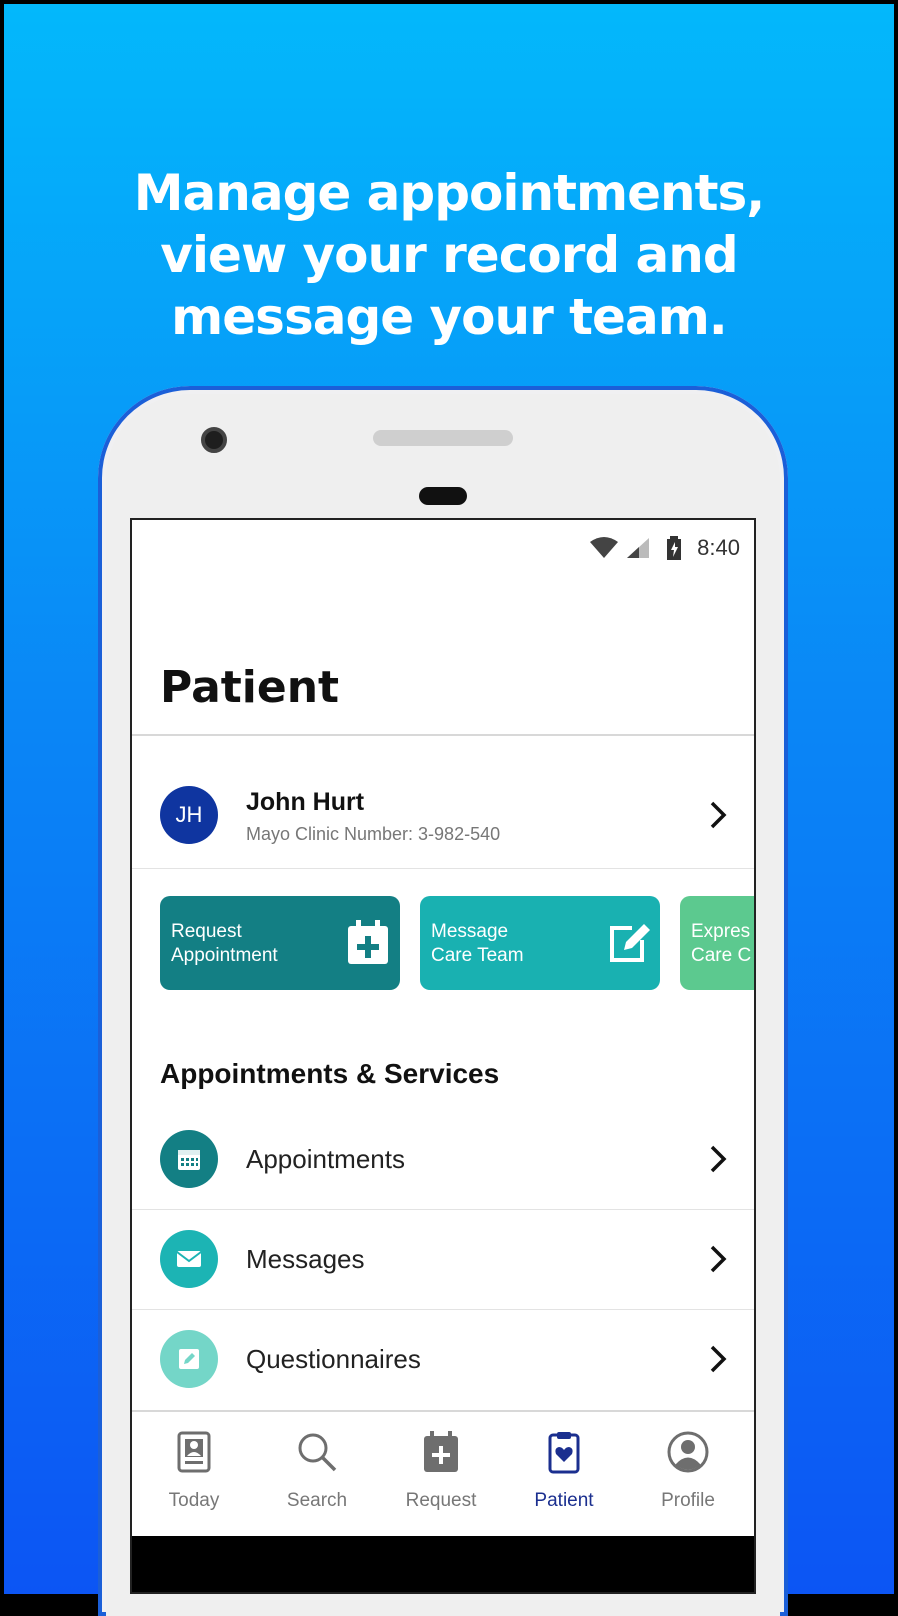  What do you see at coordinates (280, 943) in the screenshot?
I see `request-appointment-card: Request Appointment` at bounding box center [280, 943].